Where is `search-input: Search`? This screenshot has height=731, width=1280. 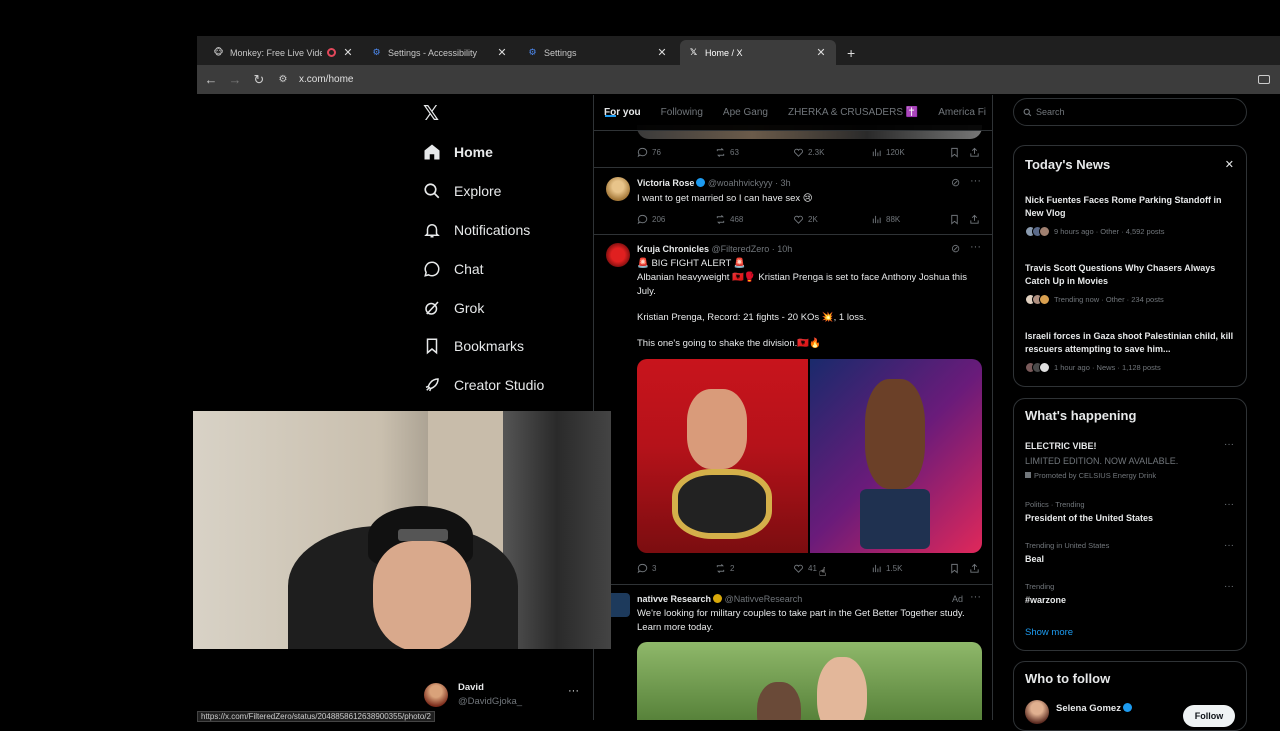
search-input: Search is located at coordinates (1130, 112).